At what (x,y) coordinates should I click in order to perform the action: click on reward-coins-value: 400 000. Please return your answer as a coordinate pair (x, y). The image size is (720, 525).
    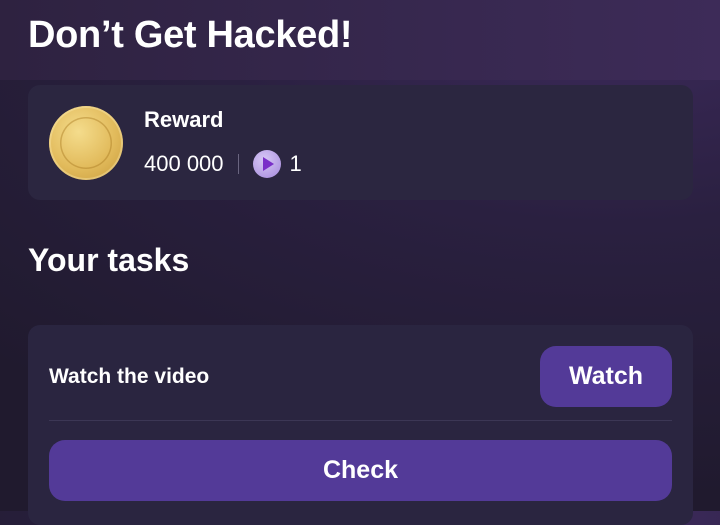
    Looking at the image, I should click on (184, 163).